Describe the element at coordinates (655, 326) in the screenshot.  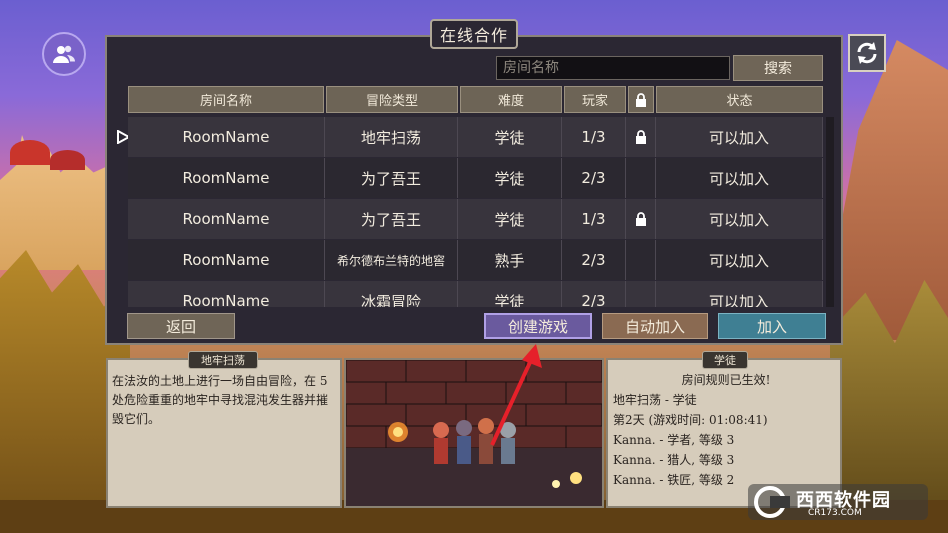
I see `auto-join-button: 自动加入` at that location.